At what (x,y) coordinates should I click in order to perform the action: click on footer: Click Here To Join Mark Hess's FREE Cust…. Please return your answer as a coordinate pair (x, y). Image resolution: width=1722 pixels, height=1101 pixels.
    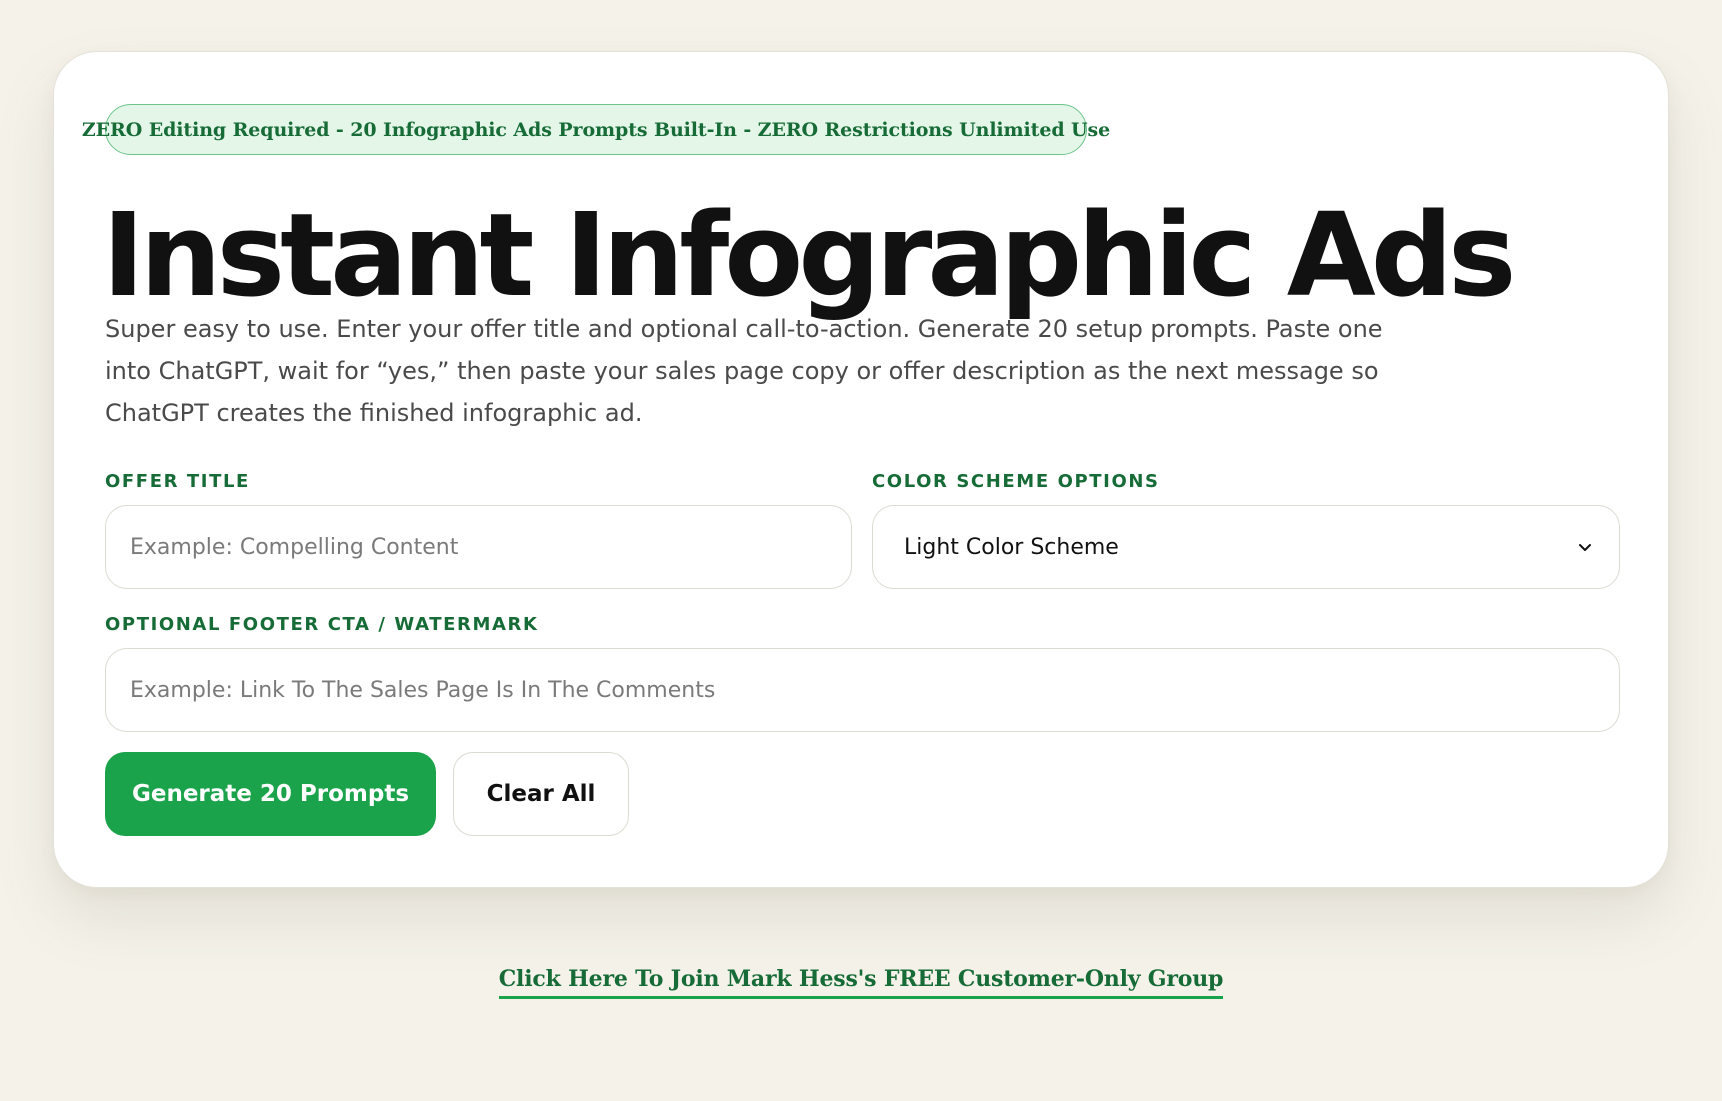
    Looking at the image, I should click on (861, 982).